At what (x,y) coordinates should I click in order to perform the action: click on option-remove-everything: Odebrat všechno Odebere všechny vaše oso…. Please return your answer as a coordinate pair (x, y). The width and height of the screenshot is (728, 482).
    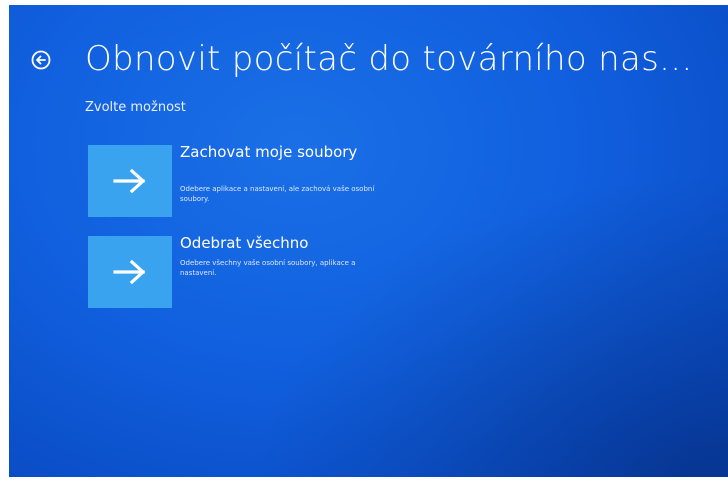
    Looking at the image, I should click on (288, 271).